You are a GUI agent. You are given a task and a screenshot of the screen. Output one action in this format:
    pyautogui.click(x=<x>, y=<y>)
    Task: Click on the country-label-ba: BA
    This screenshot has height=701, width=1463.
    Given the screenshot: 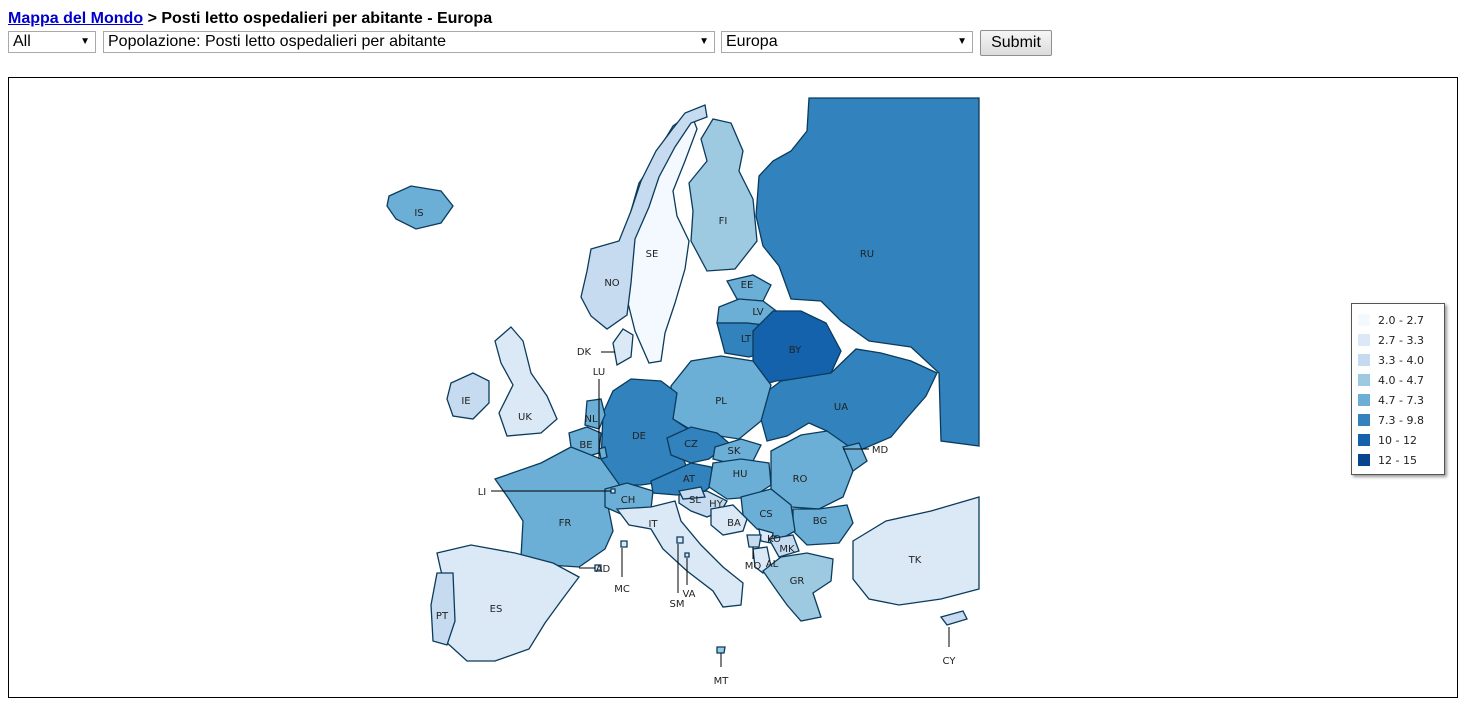 What is the action you would take?
    pyautogui.click(x=734, y=523)
    